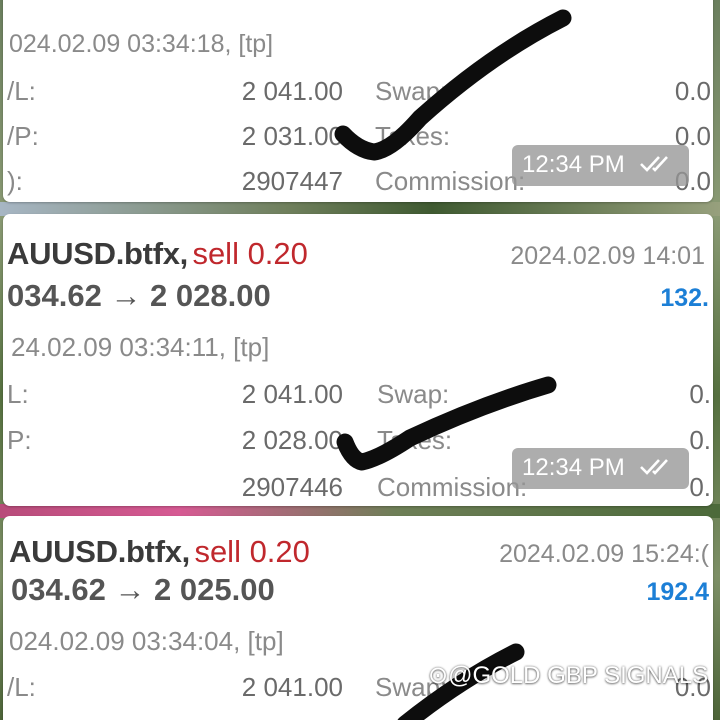 This screenshot has width=720, height=720. Describe the element at coordinates (141, 44) in the screenshot. I see `open-time: 024.02.09 03:34:18, [tp]` at that location.